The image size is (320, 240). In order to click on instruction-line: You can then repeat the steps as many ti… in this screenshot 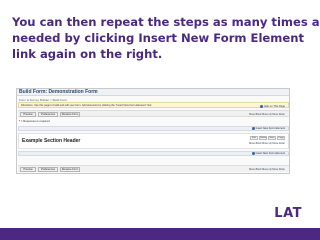, I will do `click(166, 22)`.